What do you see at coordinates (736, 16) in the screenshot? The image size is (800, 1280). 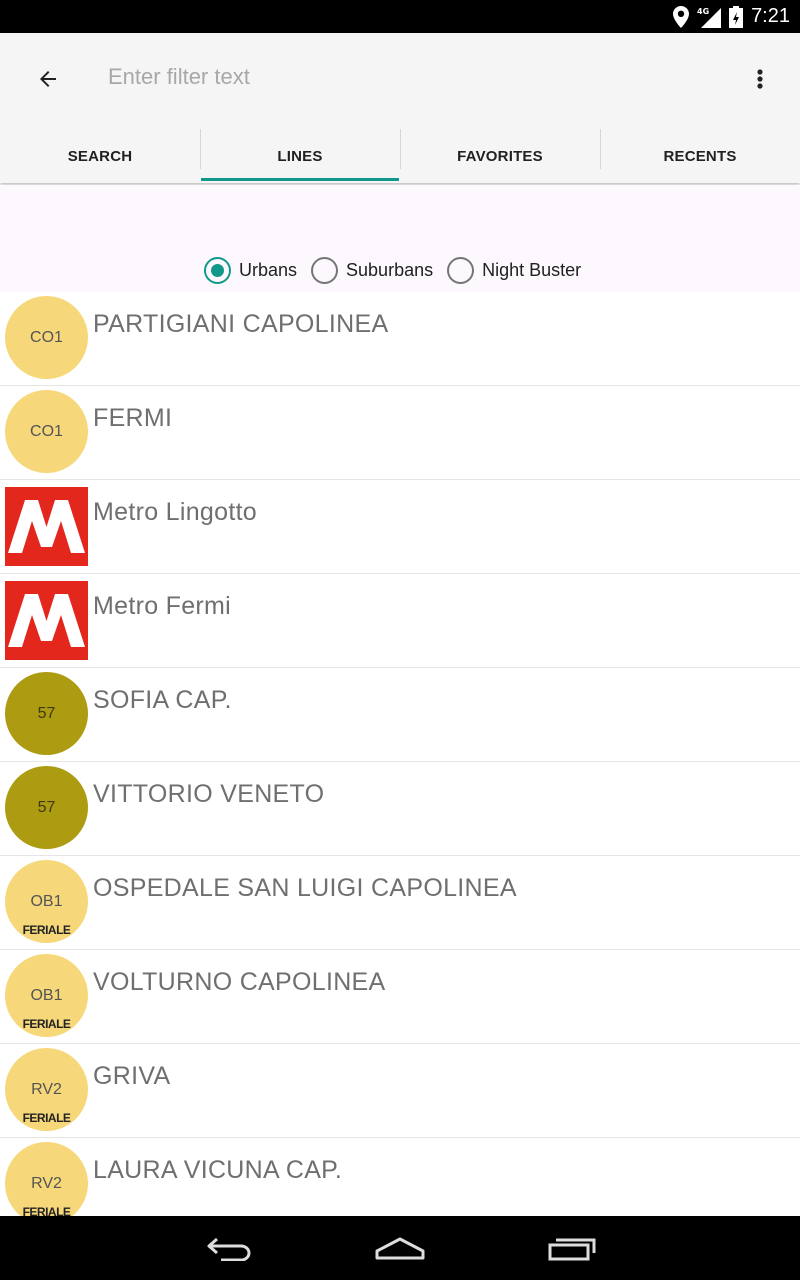 I see `battery-icon` at bounding box center [736, 16].